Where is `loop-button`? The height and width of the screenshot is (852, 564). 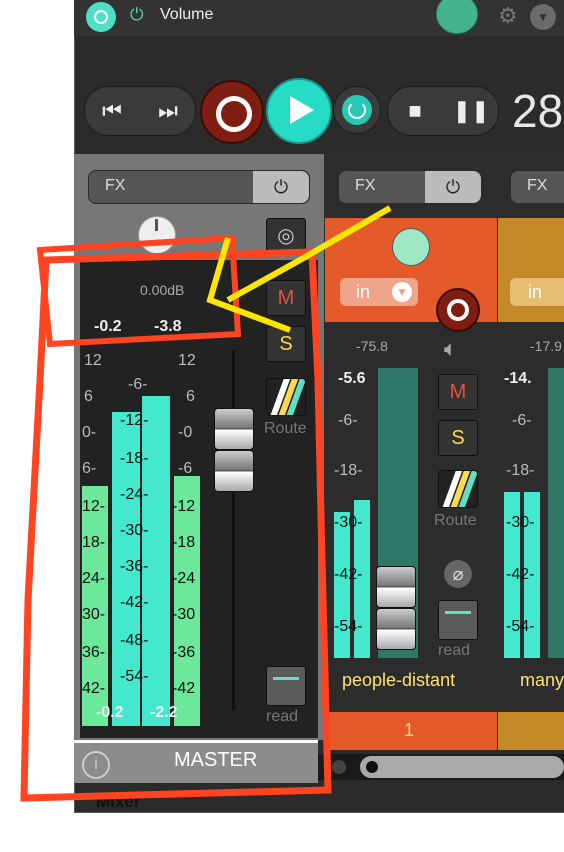 loop-button is located at coordinates (357, 110).